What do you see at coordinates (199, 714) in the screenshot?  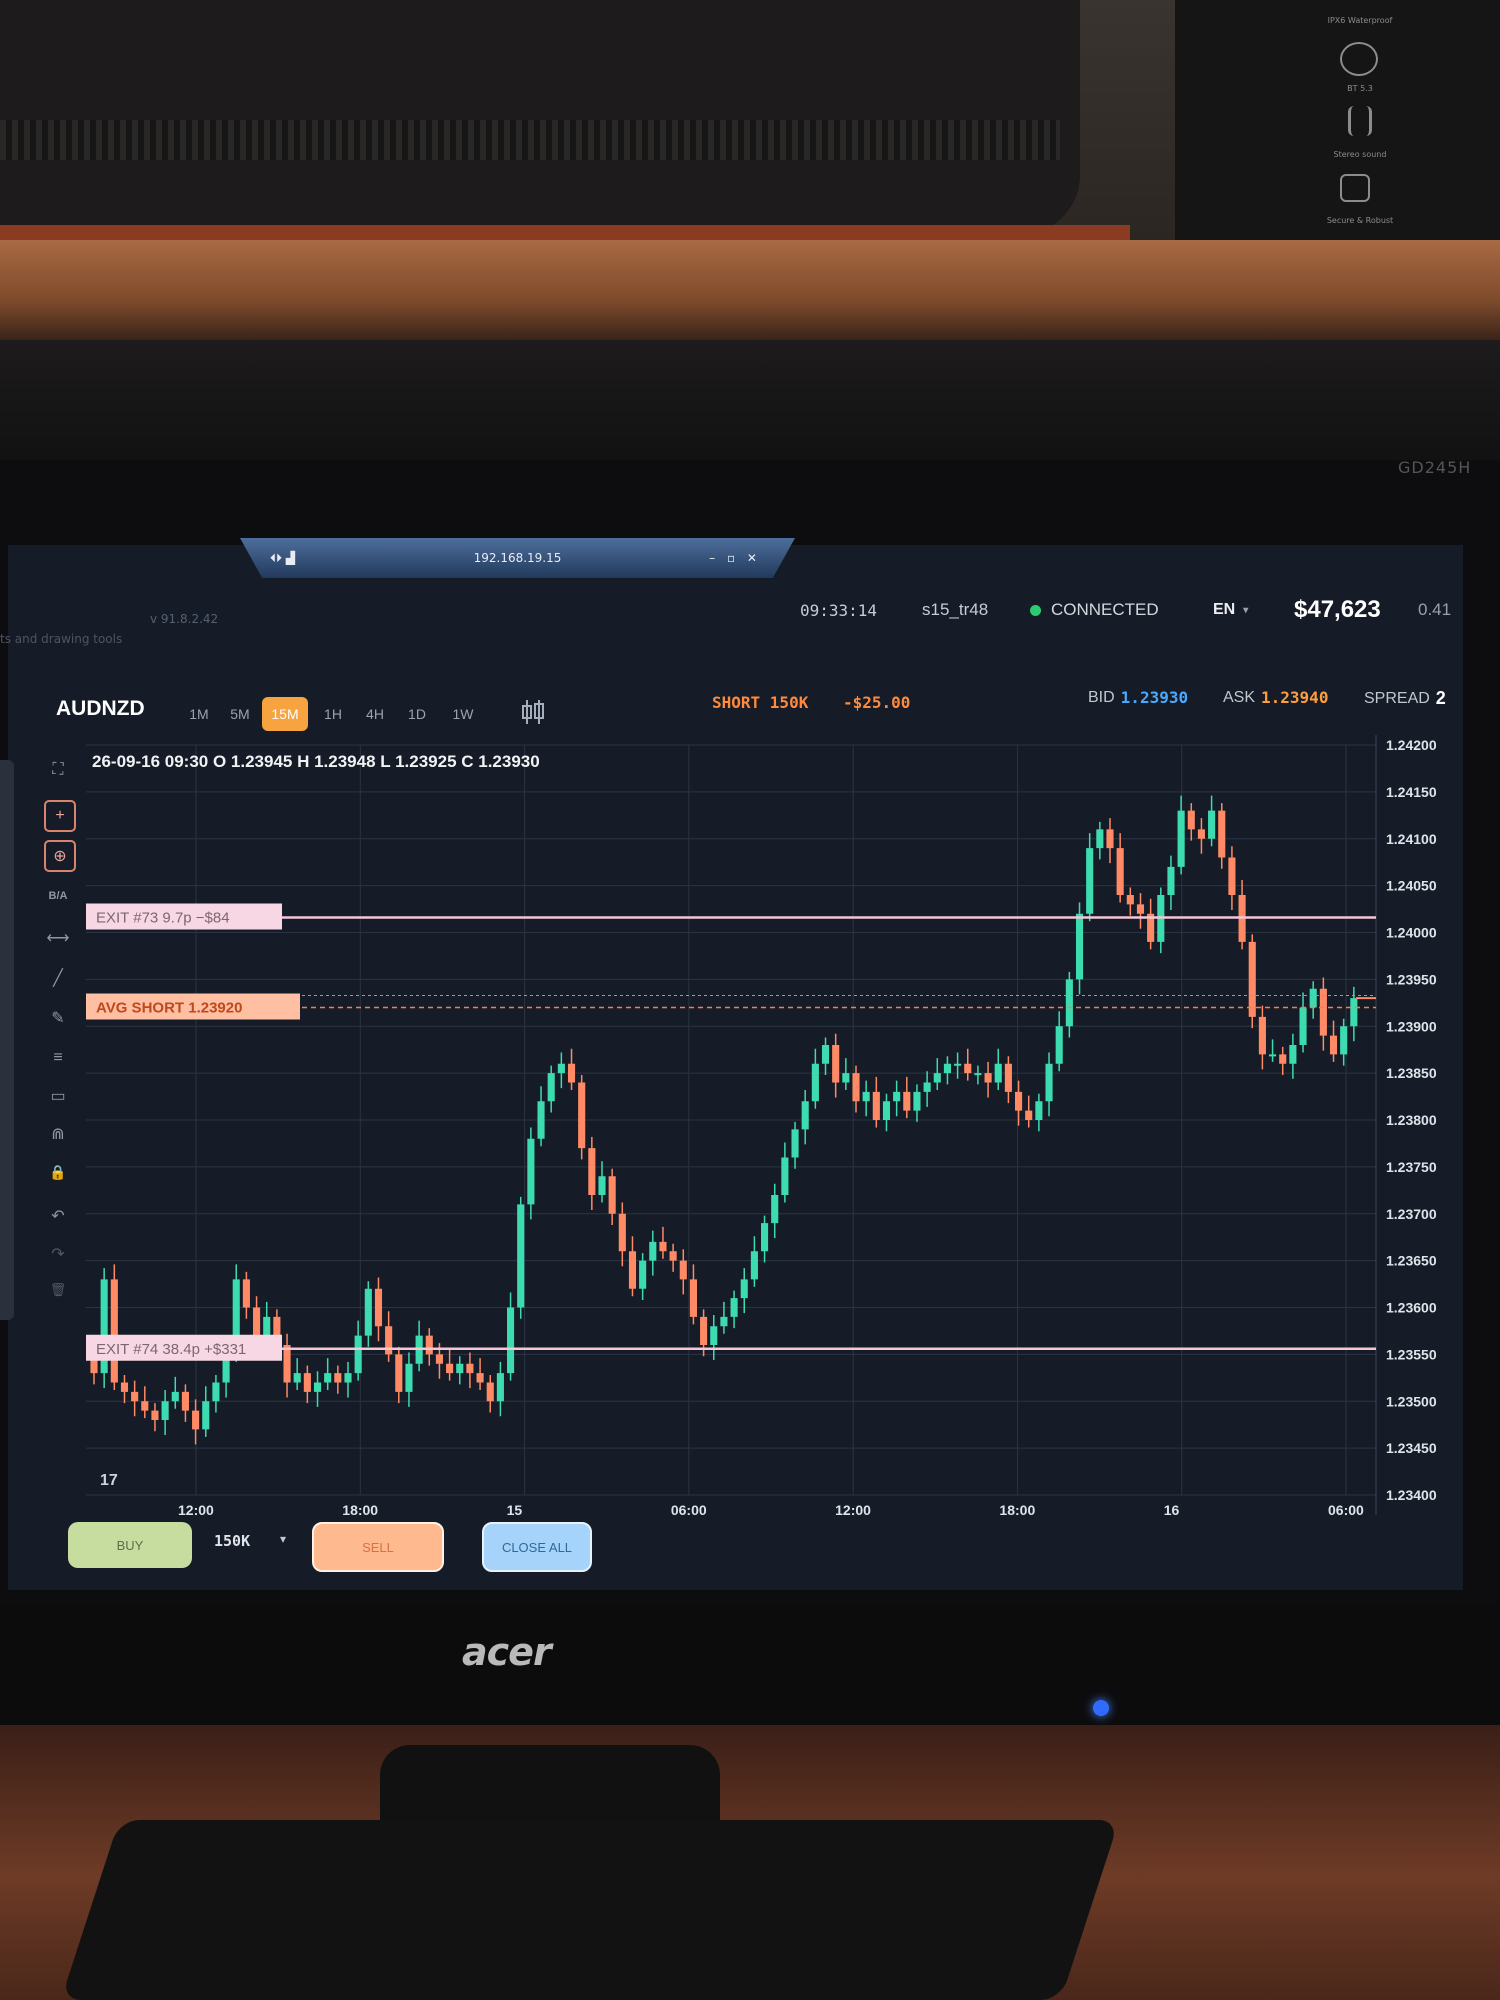 I see `timeframe-1m: 1M` at bounding box center [199, 714].